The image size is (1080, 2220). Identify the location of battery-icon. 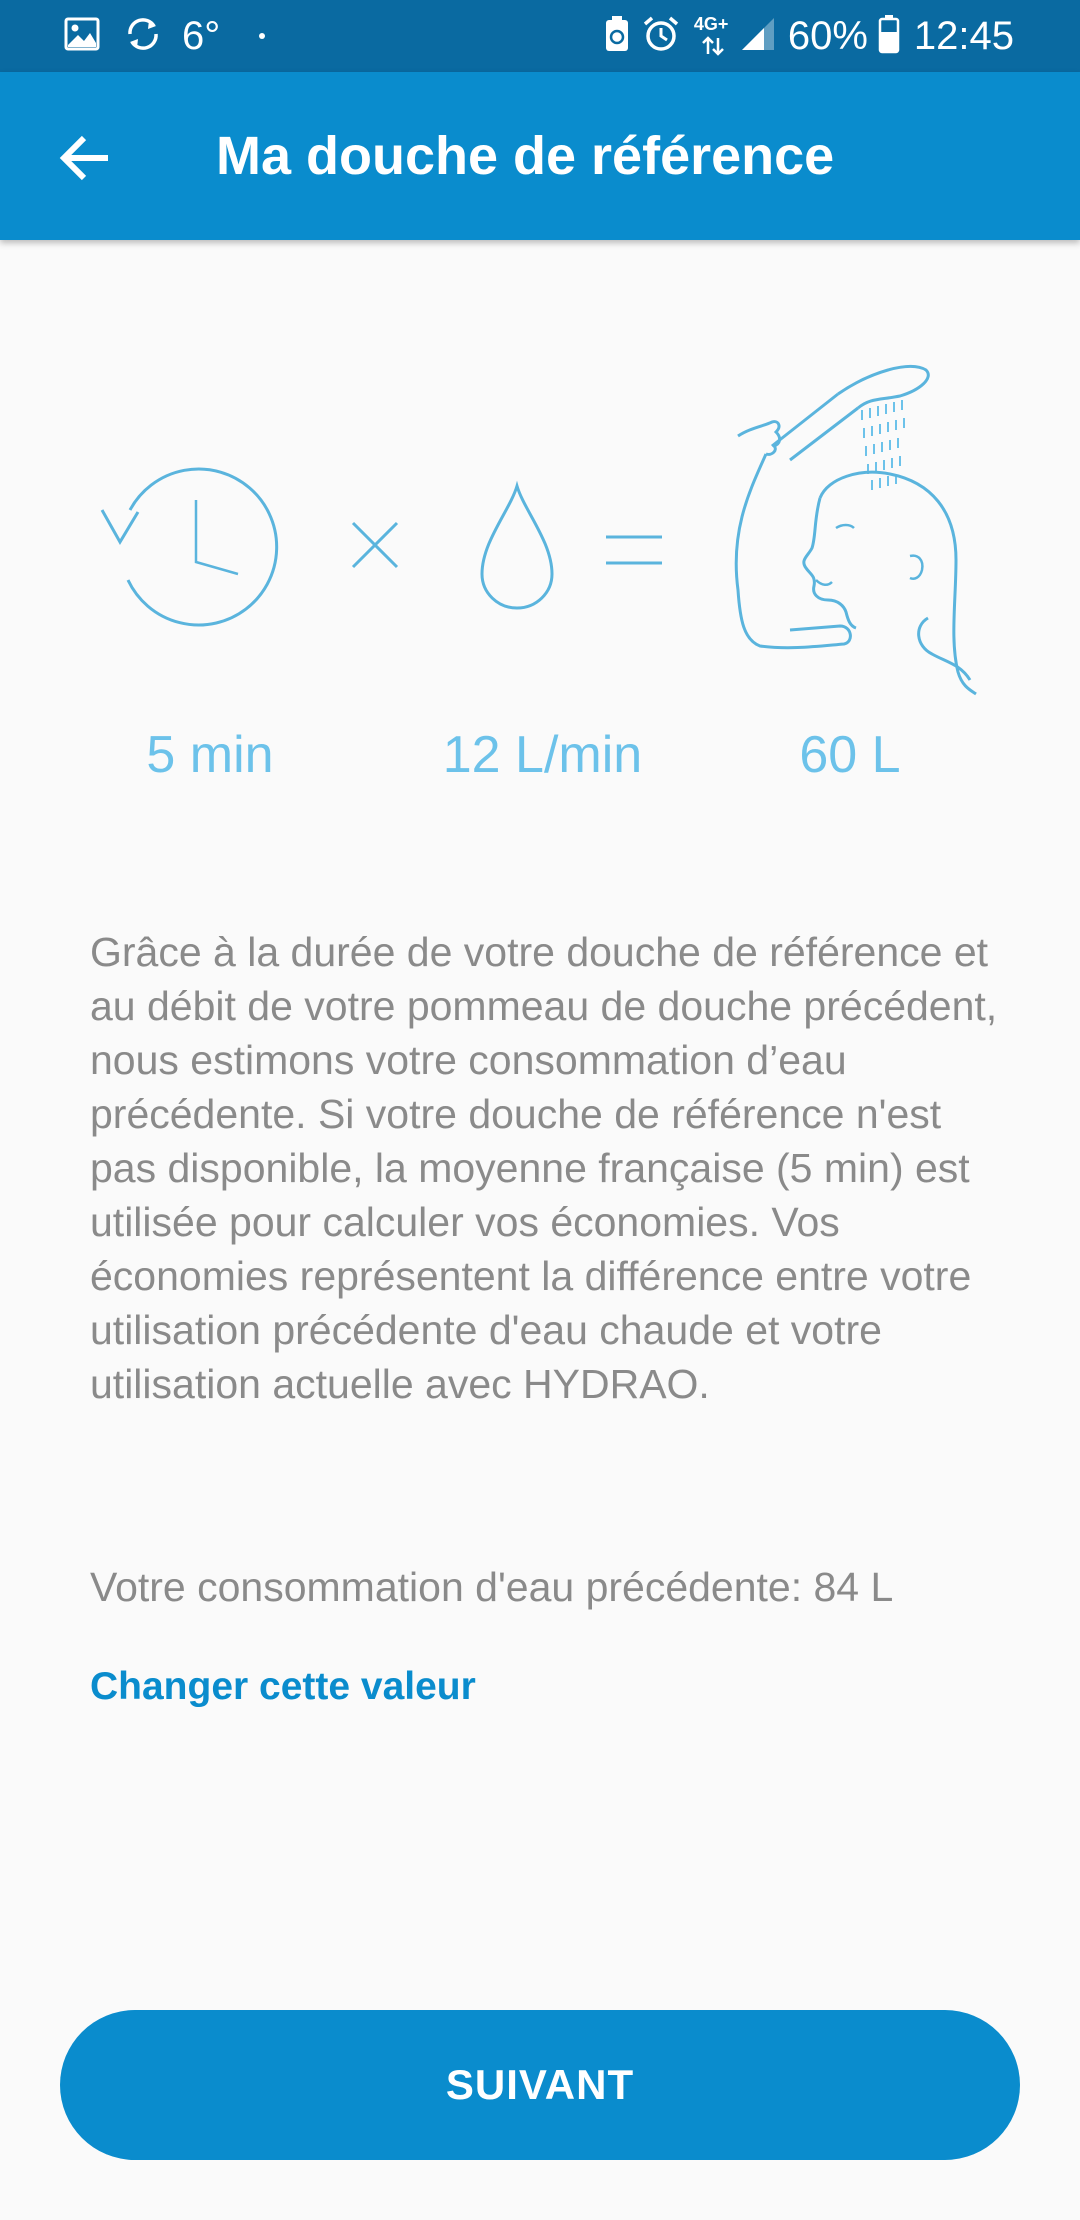
(889, 36).